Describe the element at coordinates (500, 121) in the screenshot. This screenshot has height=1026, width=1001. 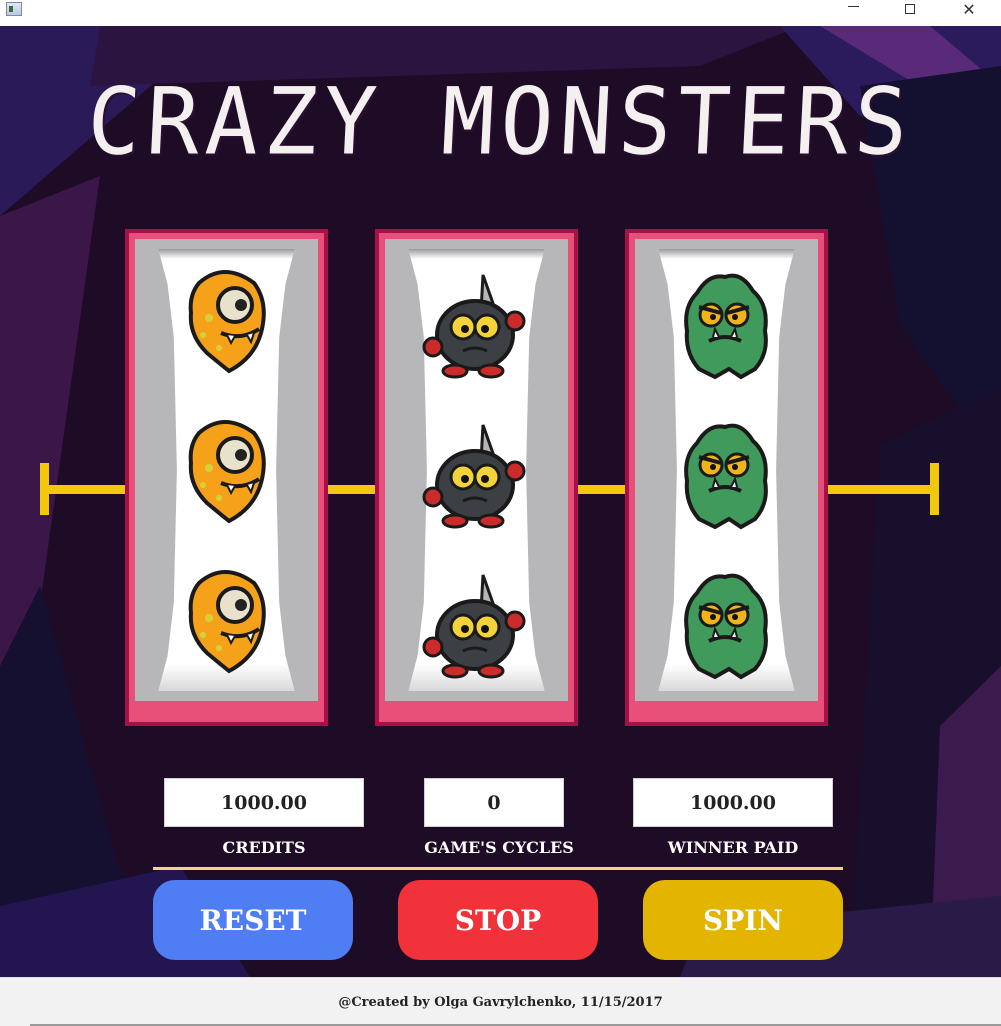
I see `game-title: CRAZY MONSTERS` at that location.